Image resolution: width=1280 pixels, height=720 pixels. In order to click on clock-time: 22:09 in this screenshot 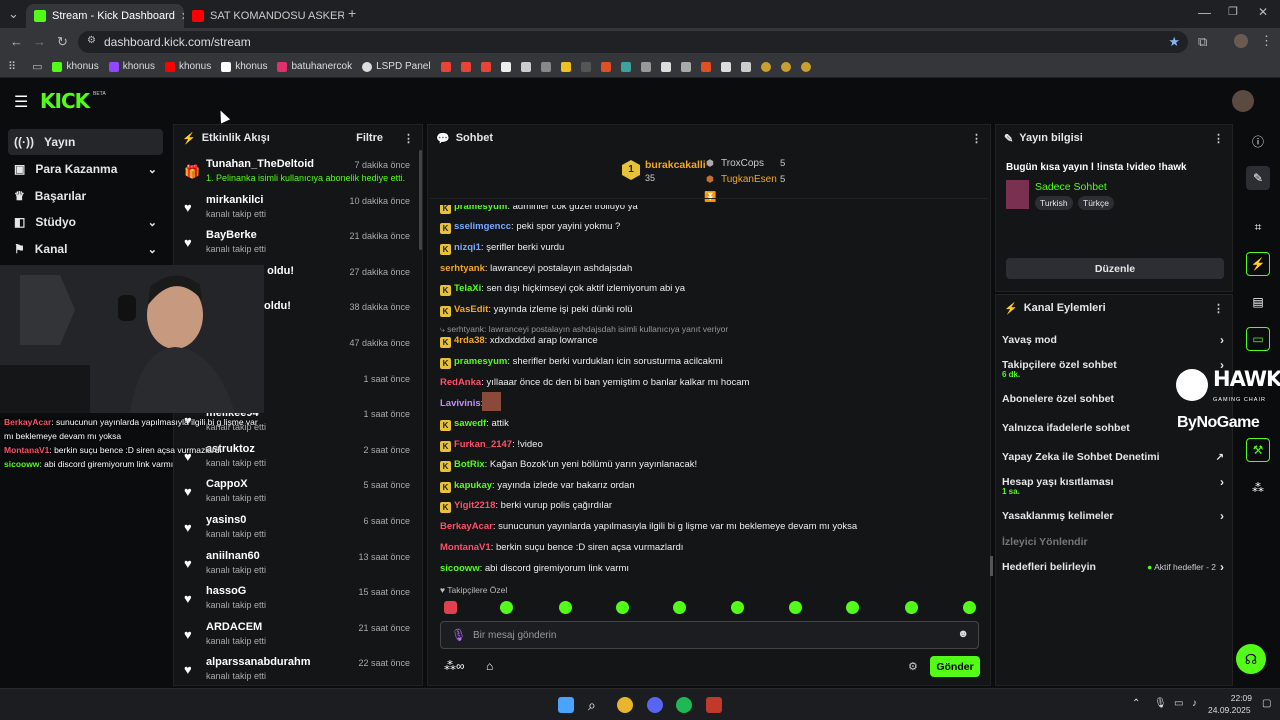, I will do `click(1232, 698)`.